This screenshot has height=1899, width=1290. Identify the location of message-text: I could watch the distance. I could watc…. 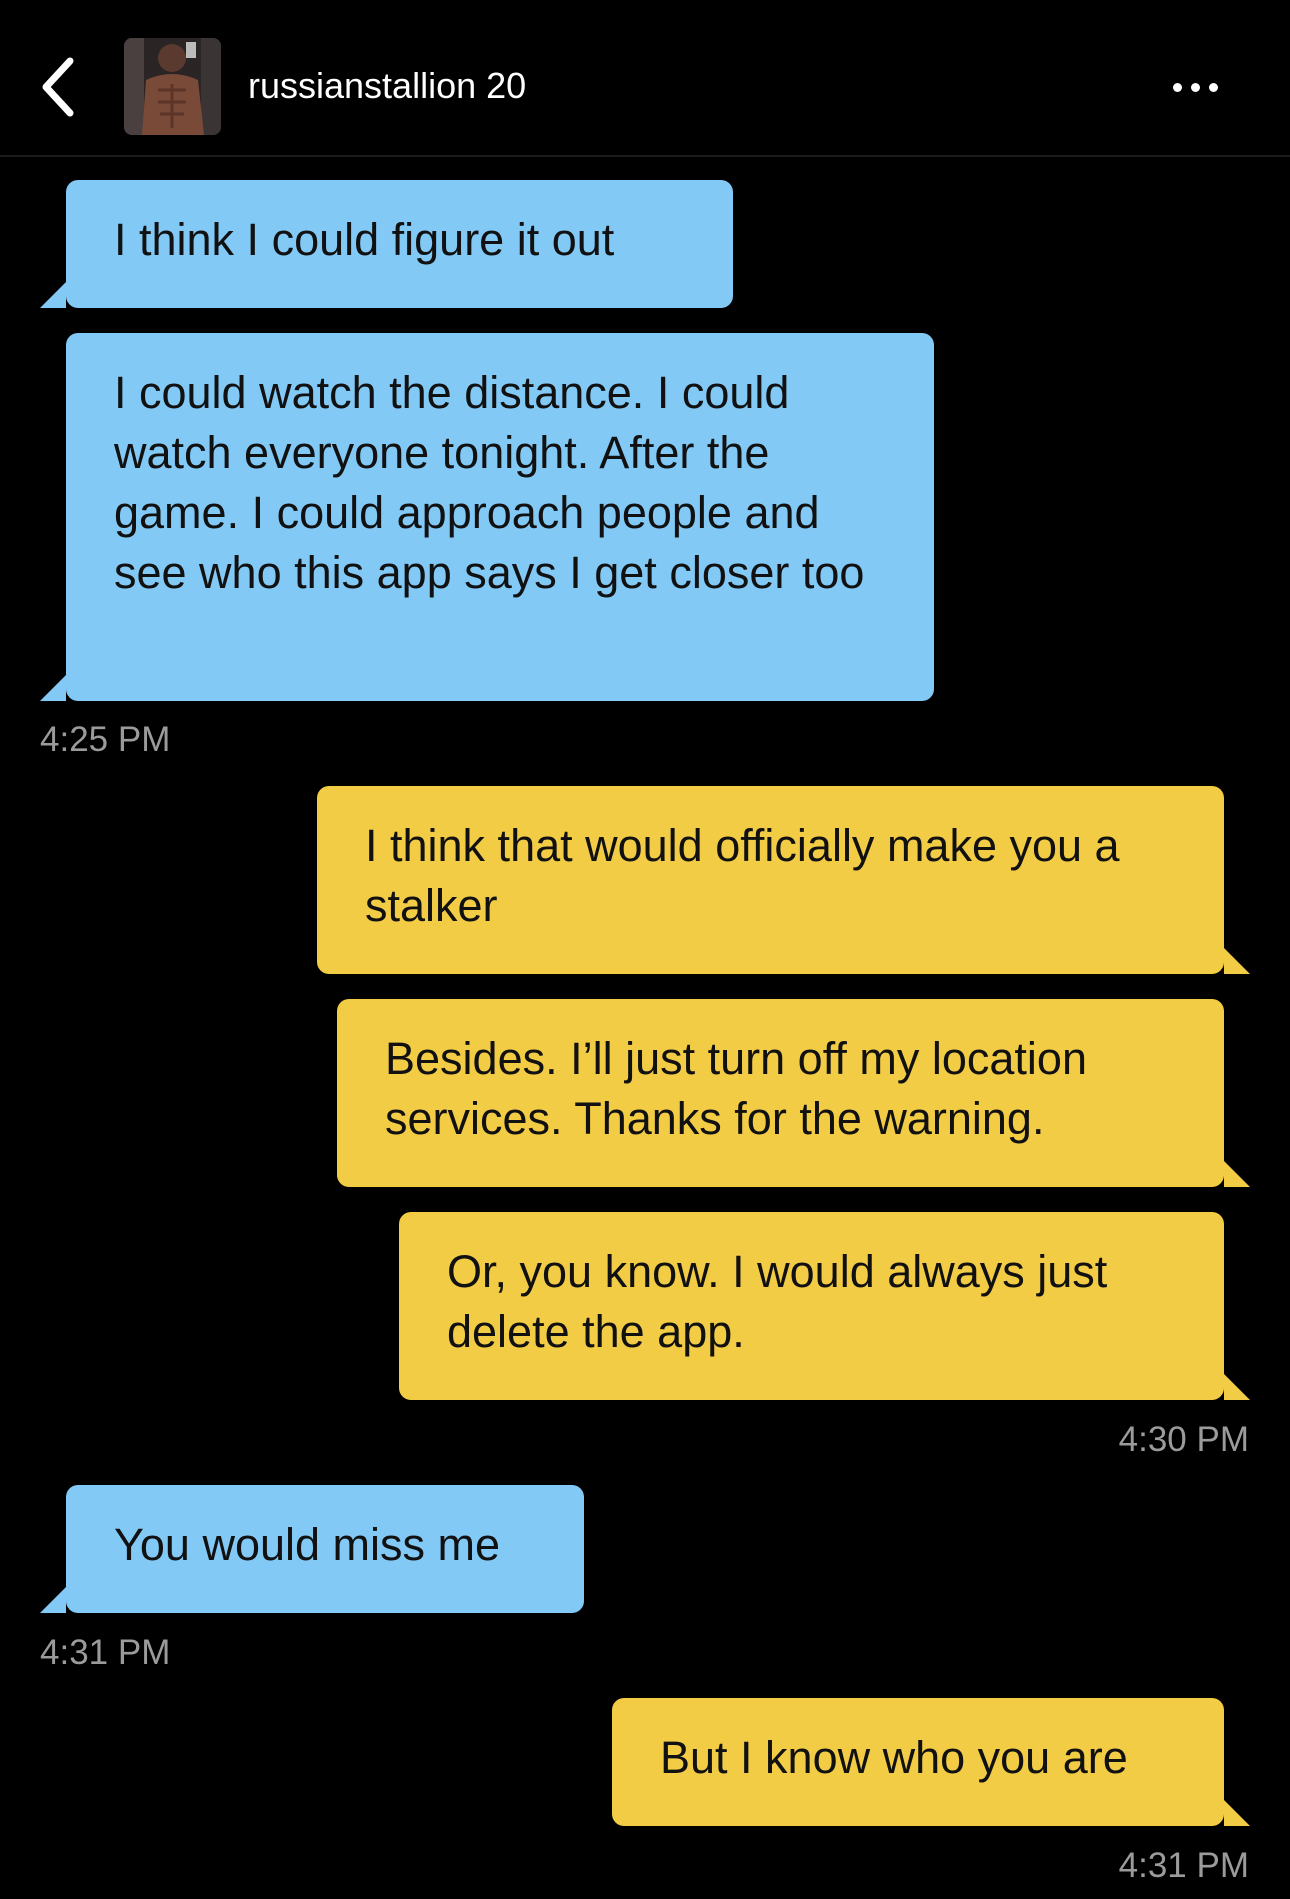
(489, 482).